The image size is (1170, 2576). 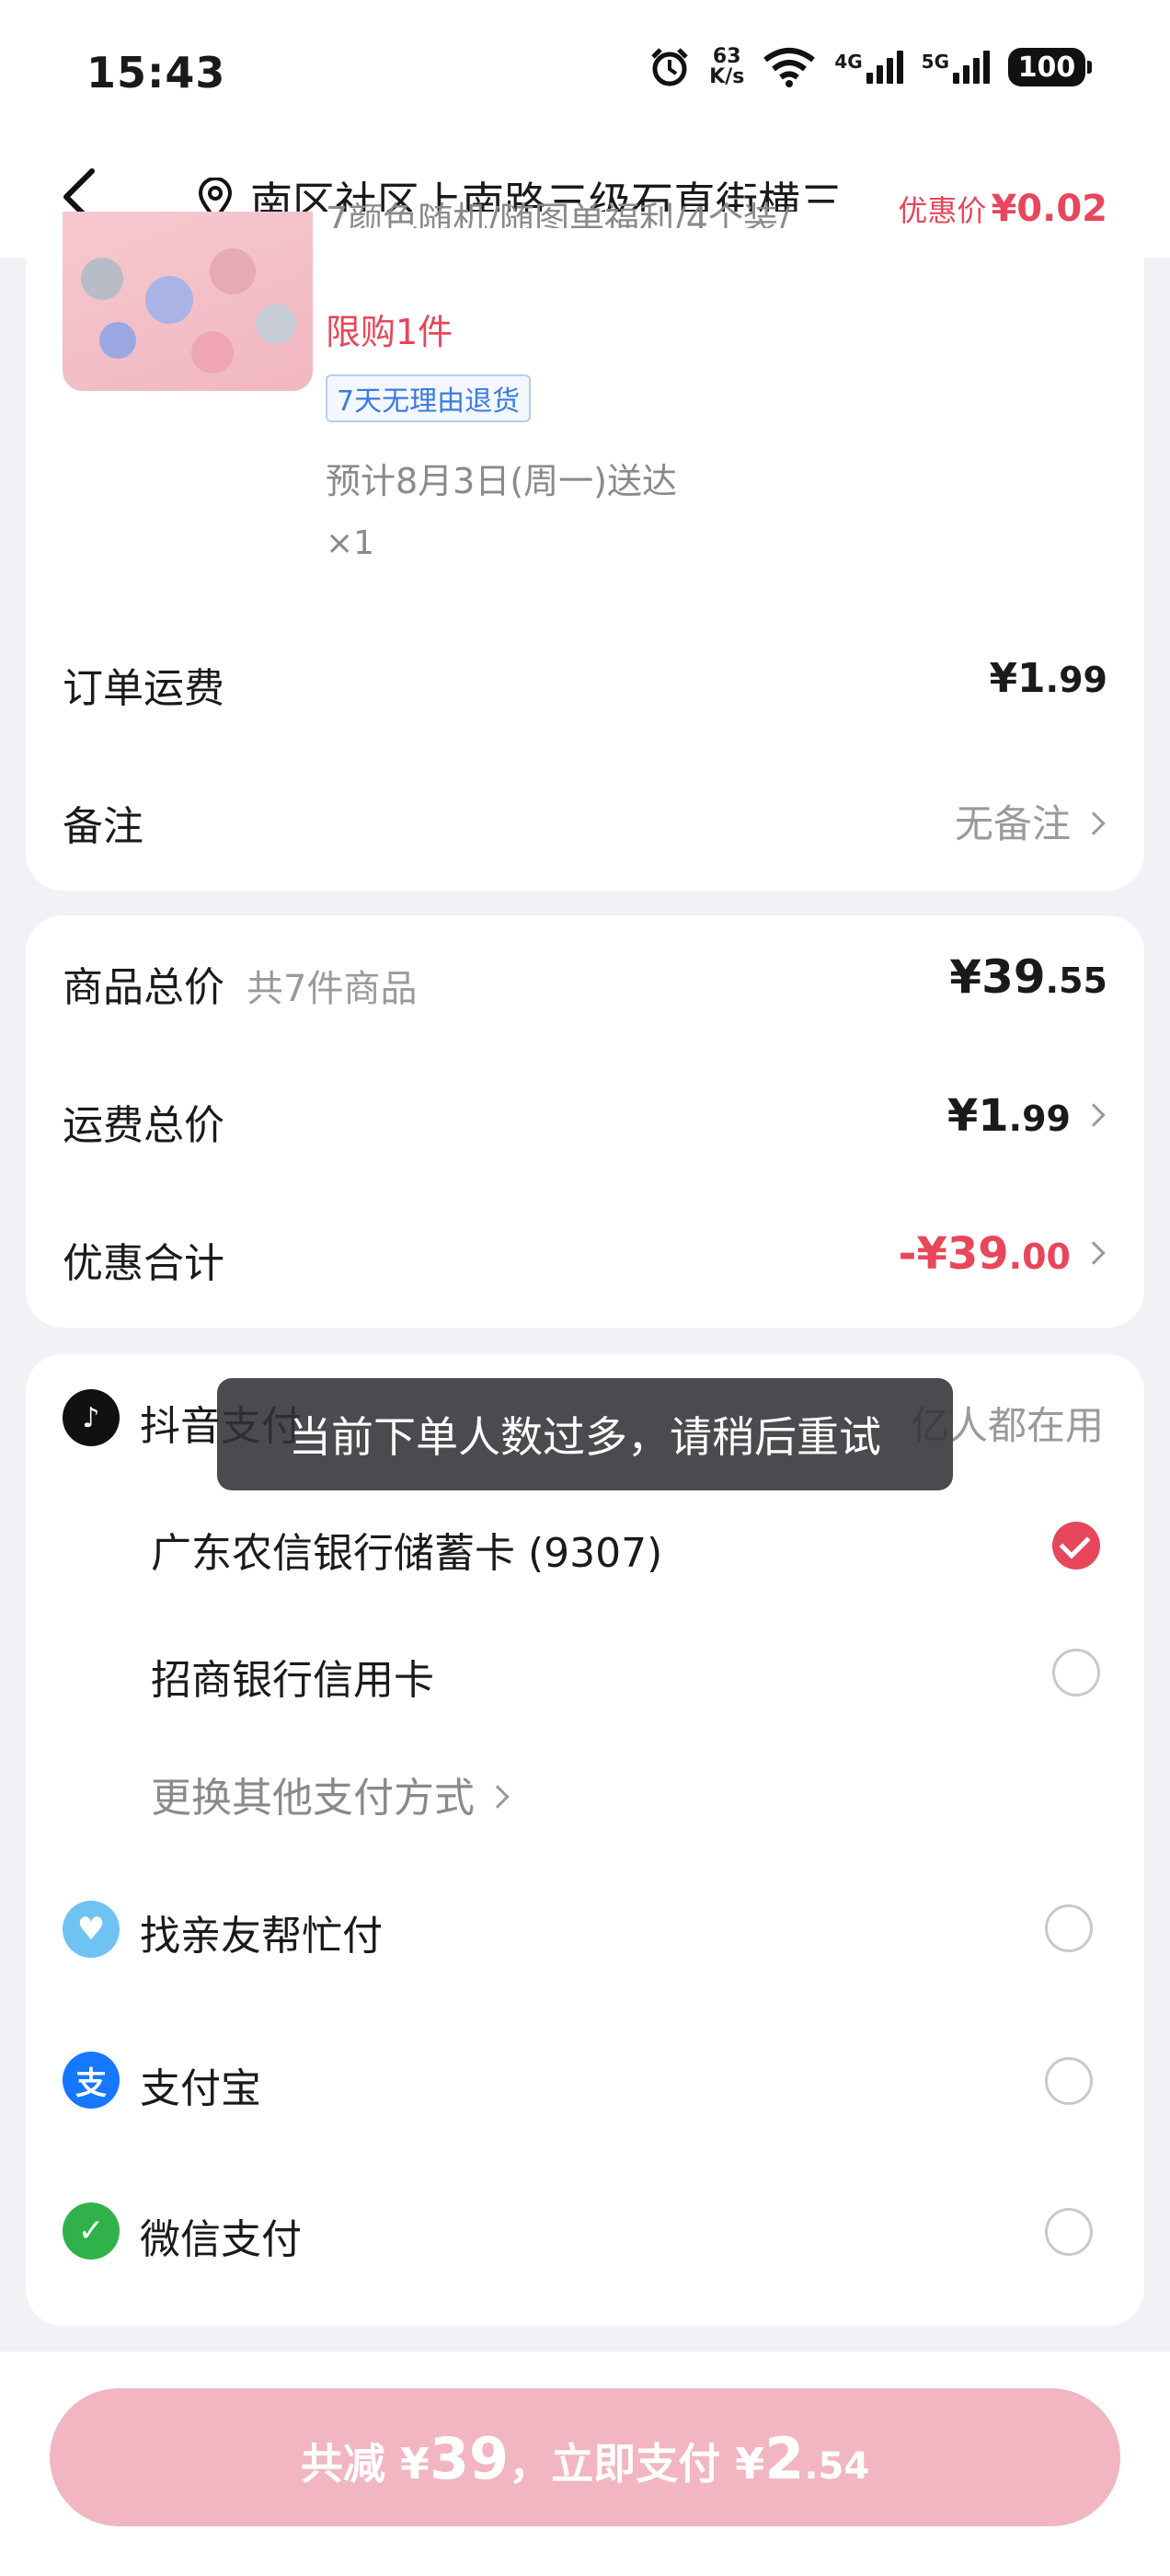 What do you see at coordinates (143, 1263) in the screenshot?
I see `discount-total-label: 优惠合计` at bounding box center [143, 1263].